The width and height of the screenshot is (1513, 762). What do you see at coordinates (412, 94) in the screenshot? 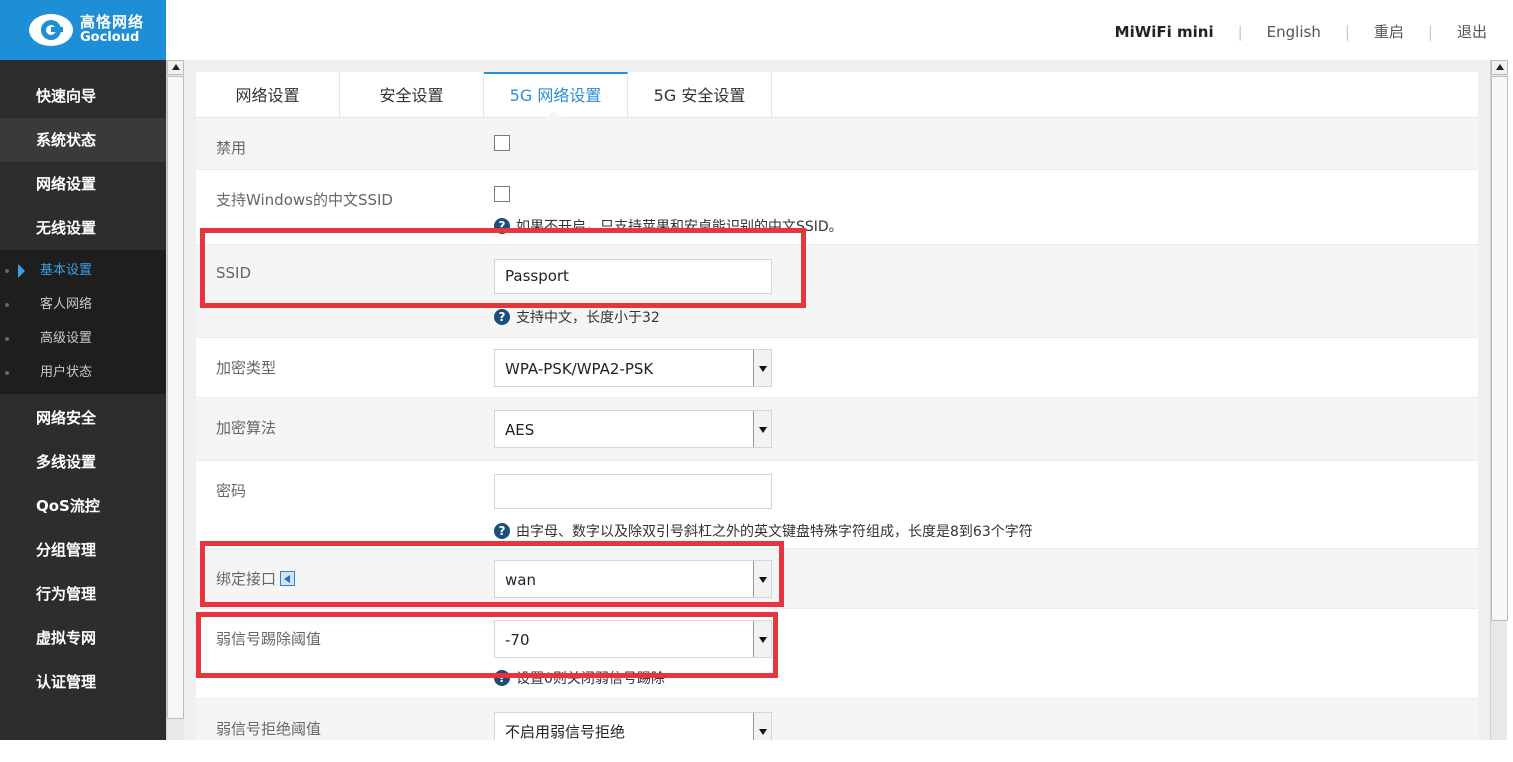
I see `tab-security-settings: 安全设置` at bounding box center [412, 94].